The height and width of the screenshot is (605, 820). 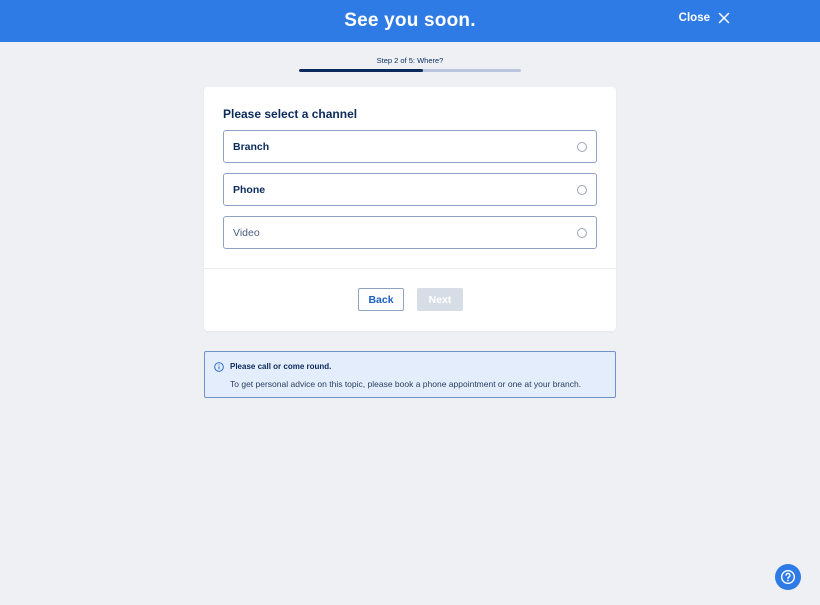 What do you see at coordinates (361, 70) in the screenshot?
I see `progress-fill` at bounding box center [361, 70].